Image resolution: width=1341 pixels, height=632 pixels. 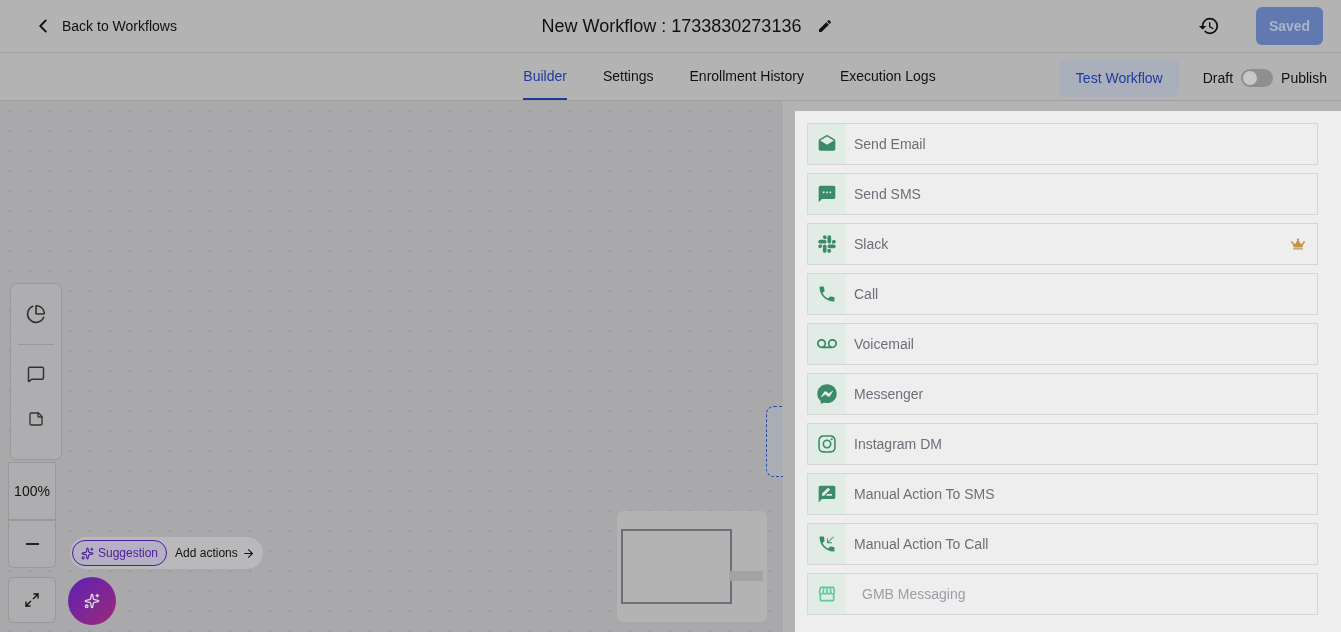 I want to click on action-item: Slack, so click(x=1062, y=244).